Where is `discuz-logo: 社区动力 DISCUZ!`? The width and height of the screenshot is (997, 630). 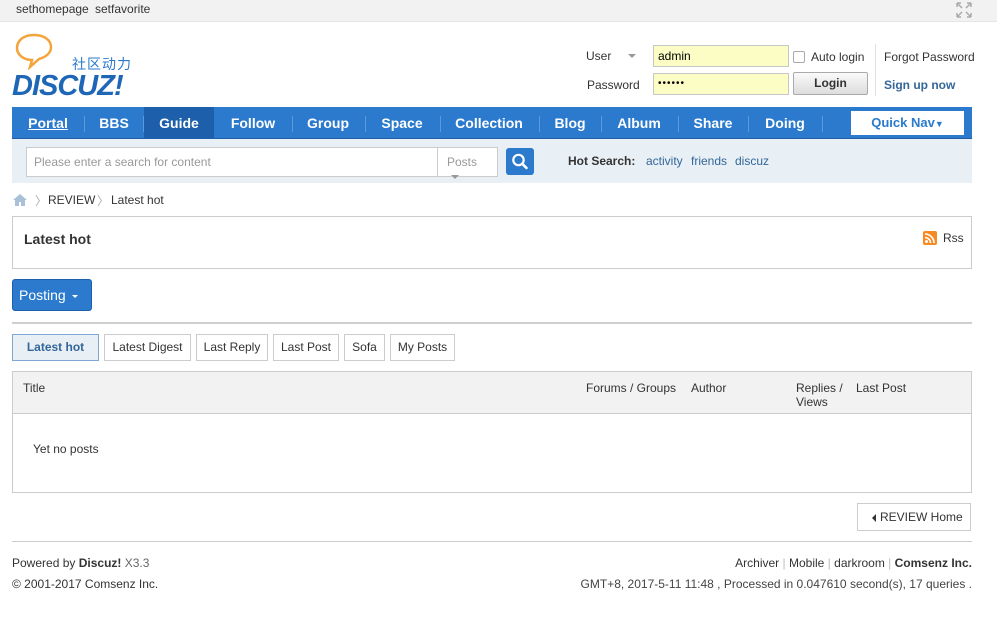
discuz-logo: 社区动力 DISCUZ! is located at coordinates (82, 67).